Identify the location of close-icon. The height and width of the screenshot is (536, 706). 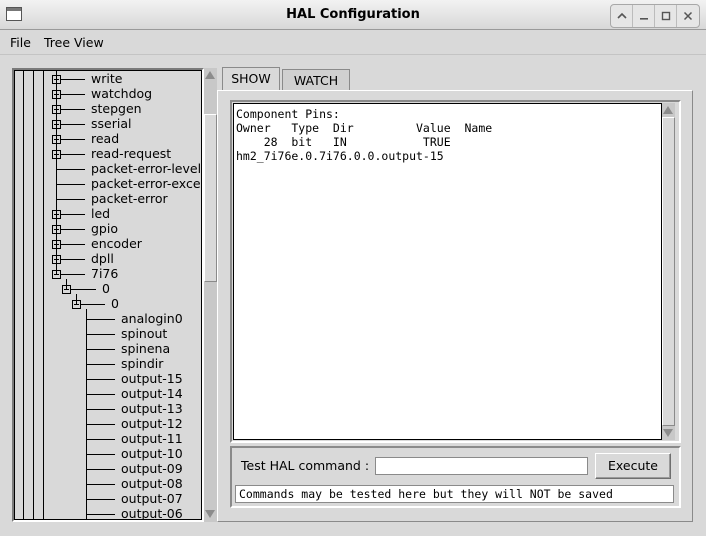
(688, 16).